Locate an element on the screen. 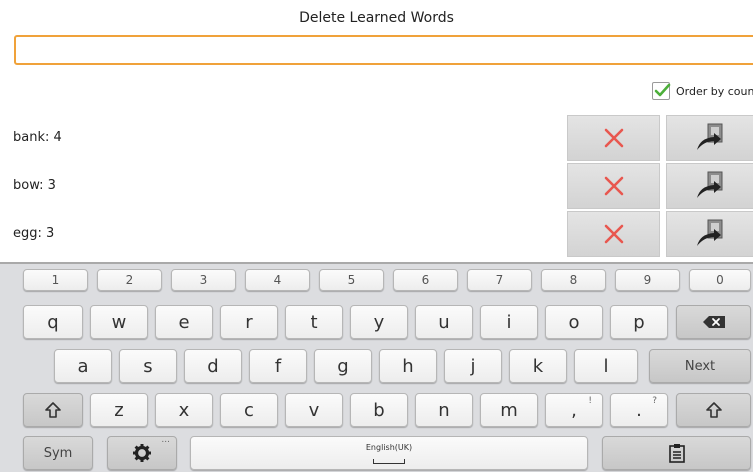  key-n: n is located at coordinates (444, 410).